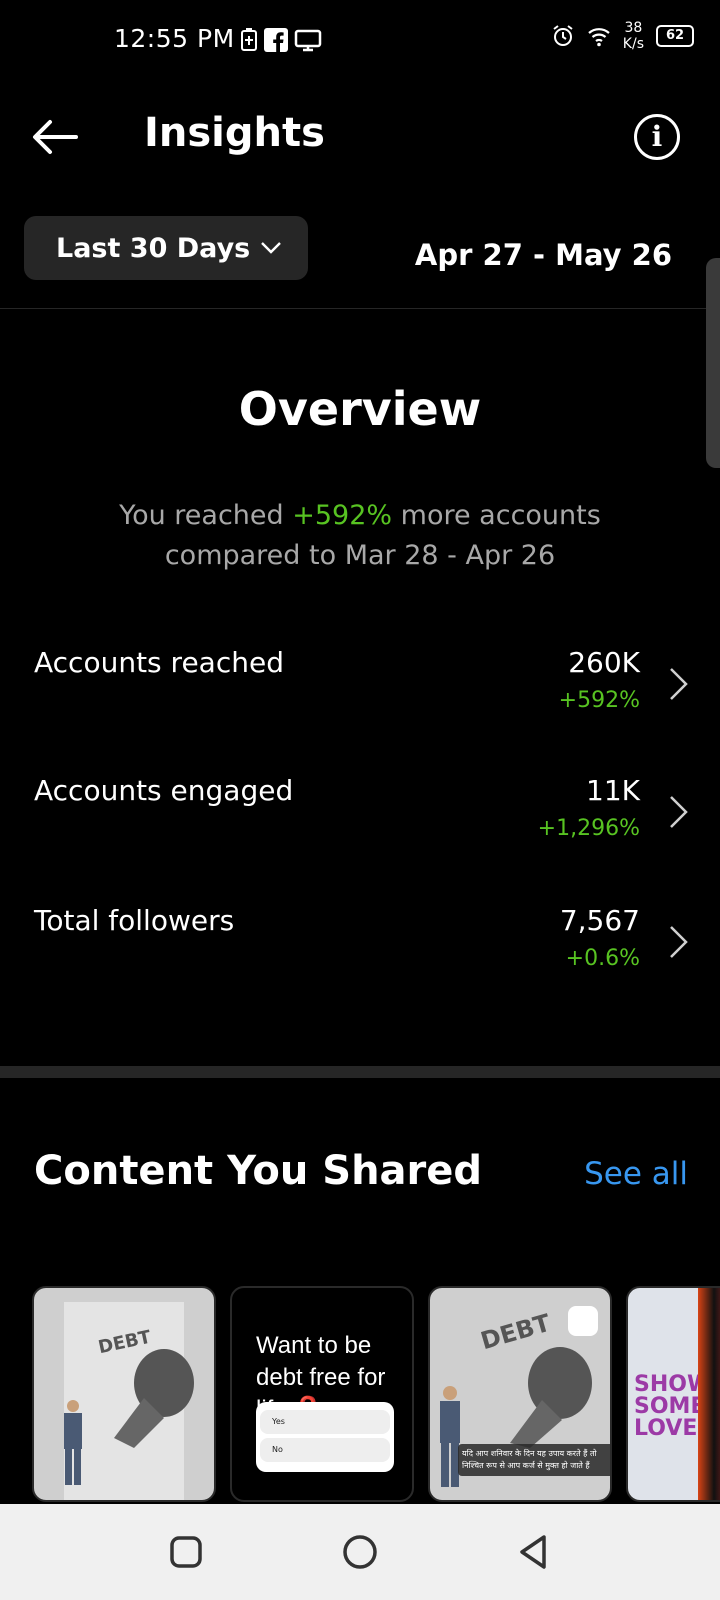 The height and width of the screenshot is (1600, 720). What do you see at coordinates (360, 696) in the screenshot?
I see `metric-accounts-reached: Accounts reached 260K +592%` at bounding box center [360, 696].